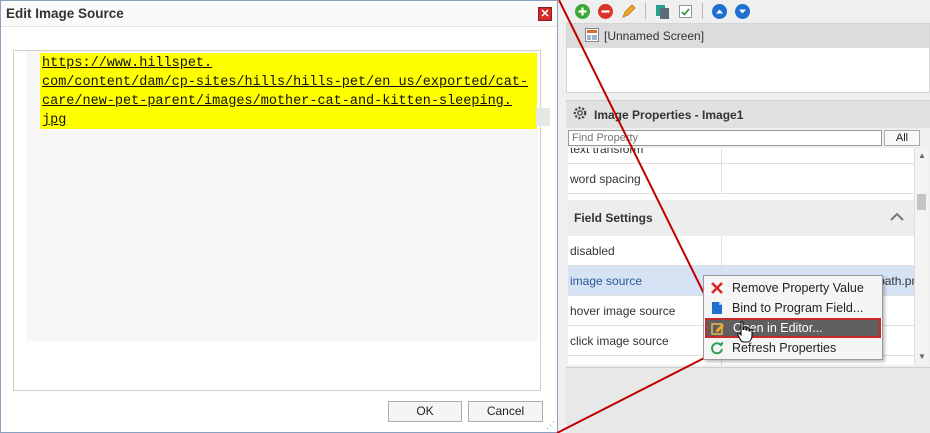 The image size is (930, 433). Describe the element at coordinates (645, 250) in the screenshot. I see `property-name: disabled` at that location.